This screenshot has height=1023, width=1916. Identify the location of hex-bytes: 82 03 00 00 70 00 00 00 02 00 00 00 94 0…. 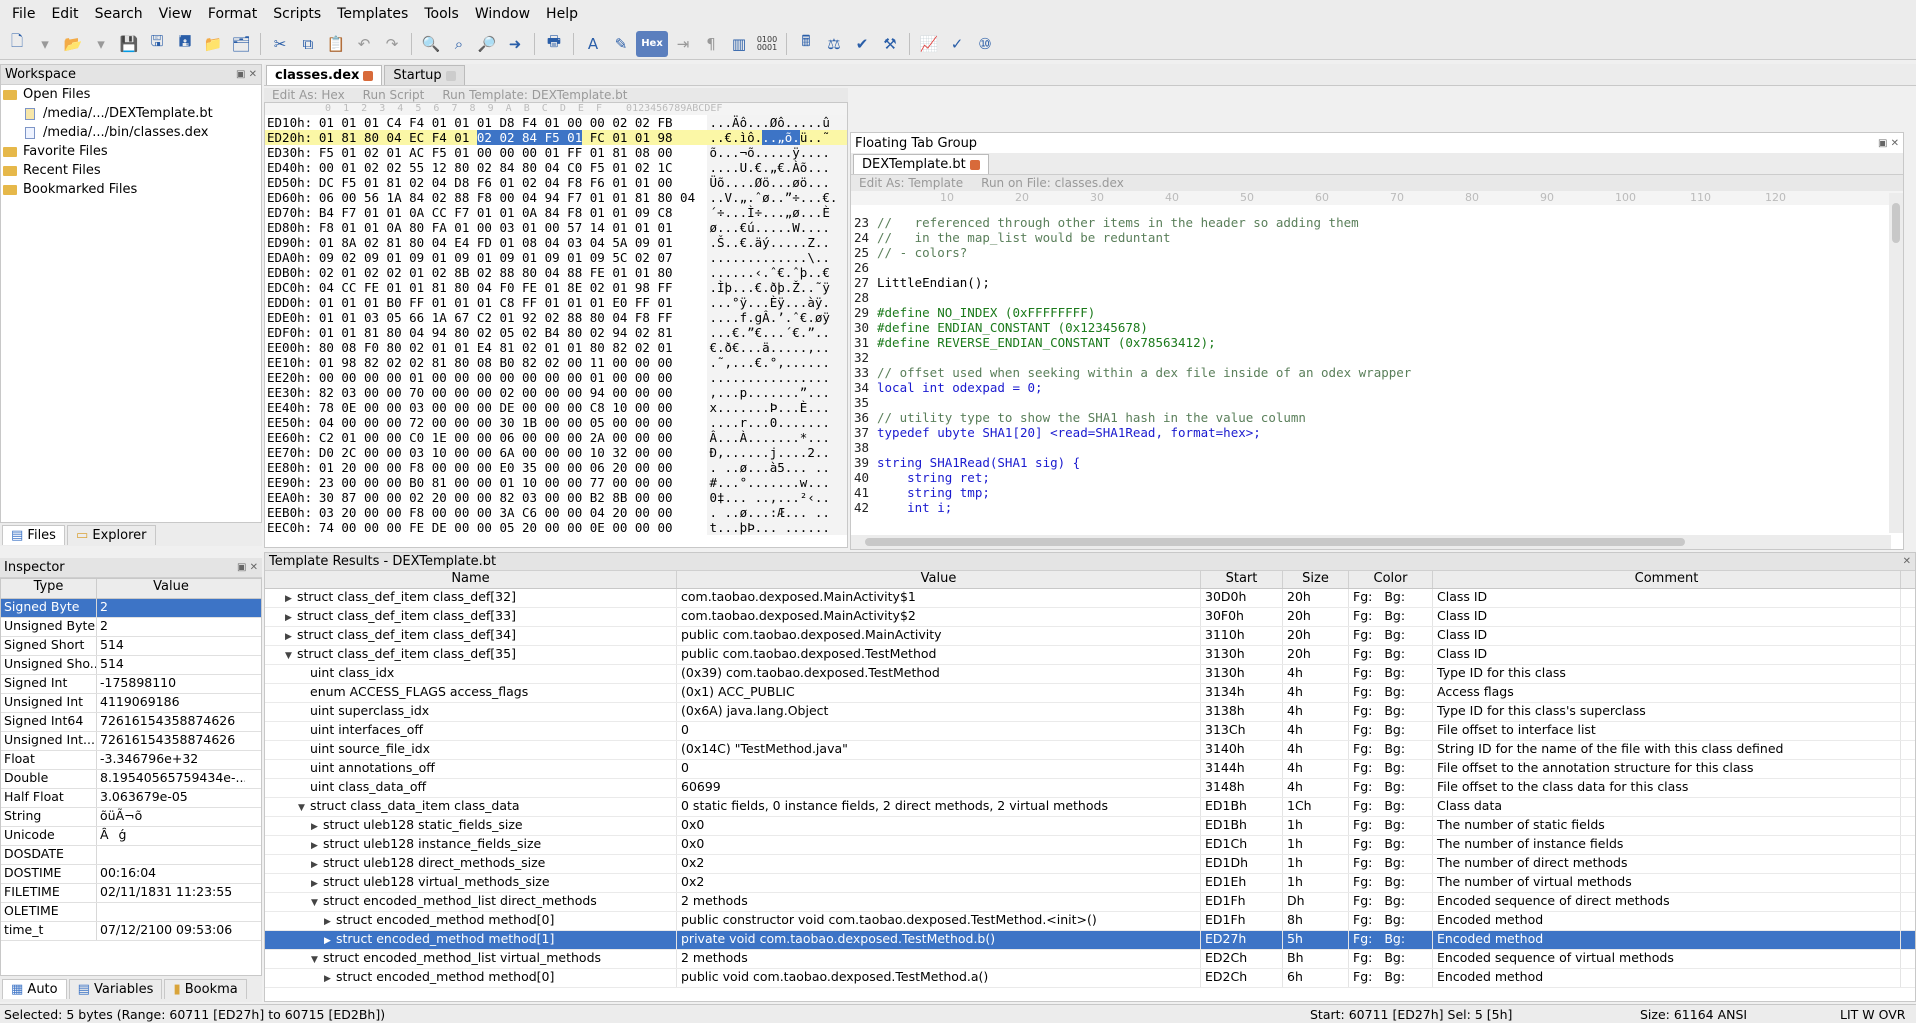
(512, 392).